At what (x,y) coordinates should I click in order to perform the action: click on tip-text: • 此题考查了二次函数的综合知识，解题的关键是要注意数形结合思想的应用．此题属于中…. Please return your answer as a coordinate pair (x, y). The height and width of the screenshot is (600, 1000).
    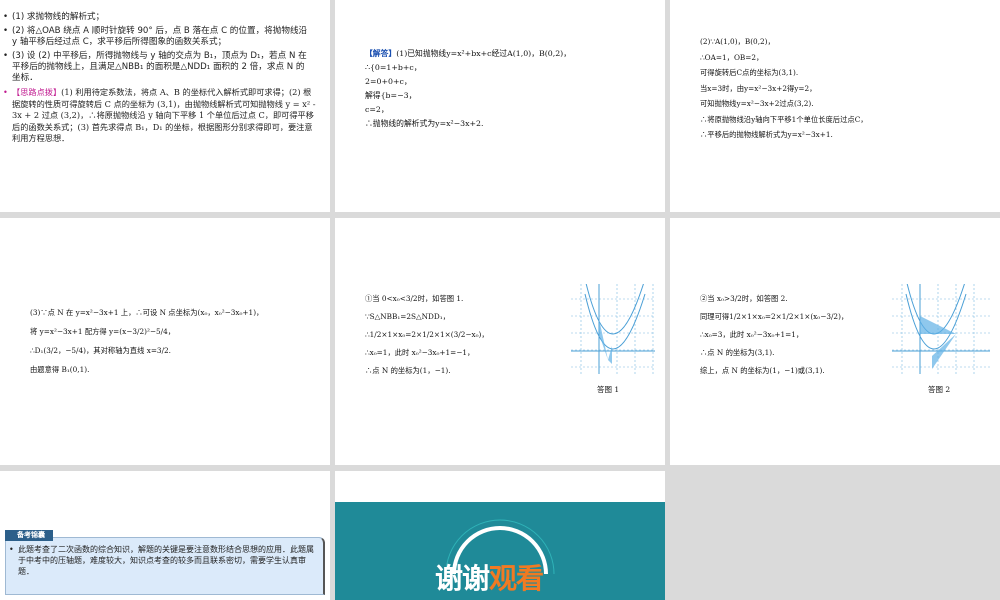
    Looking at the image, I should click on (161, 560).